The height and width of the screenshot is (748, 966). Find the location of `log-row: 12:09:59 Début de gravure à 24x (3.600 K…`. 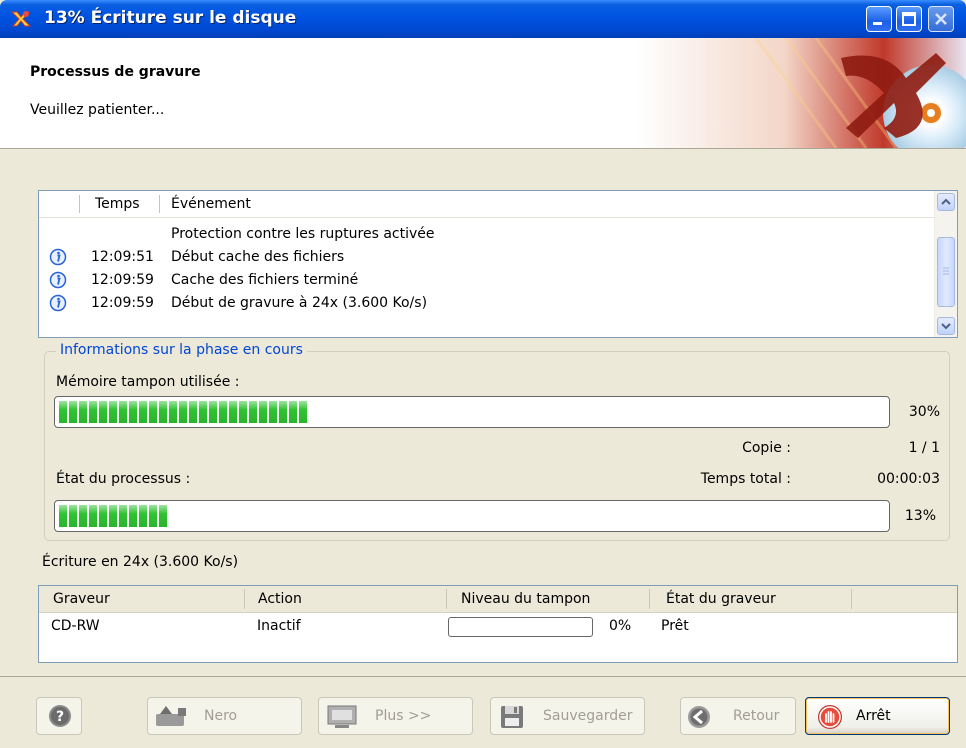

log-row: 12:09:59 Début de gravure à 24x (3.600 K… is located at coordinates (487, 304).